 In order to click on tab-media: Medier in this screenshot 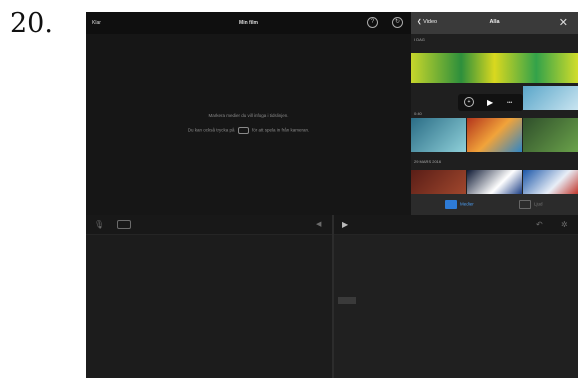, I will do `click(459, 204)`.